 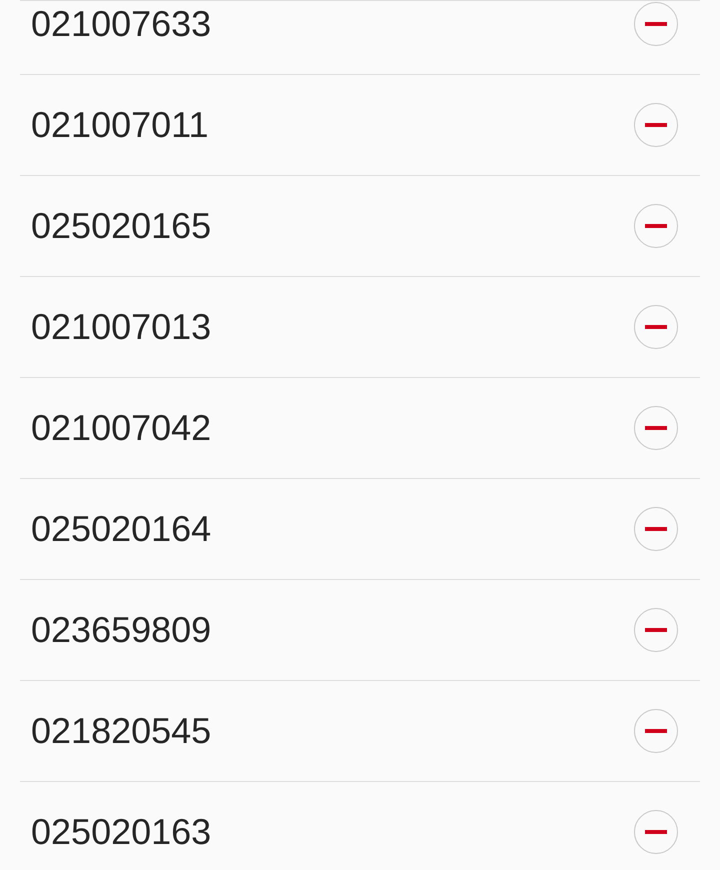 What do you see at coordinates (121, 630) in the screenshot?
I see `phone-number: 023659809` at bounding box center [121, 630].